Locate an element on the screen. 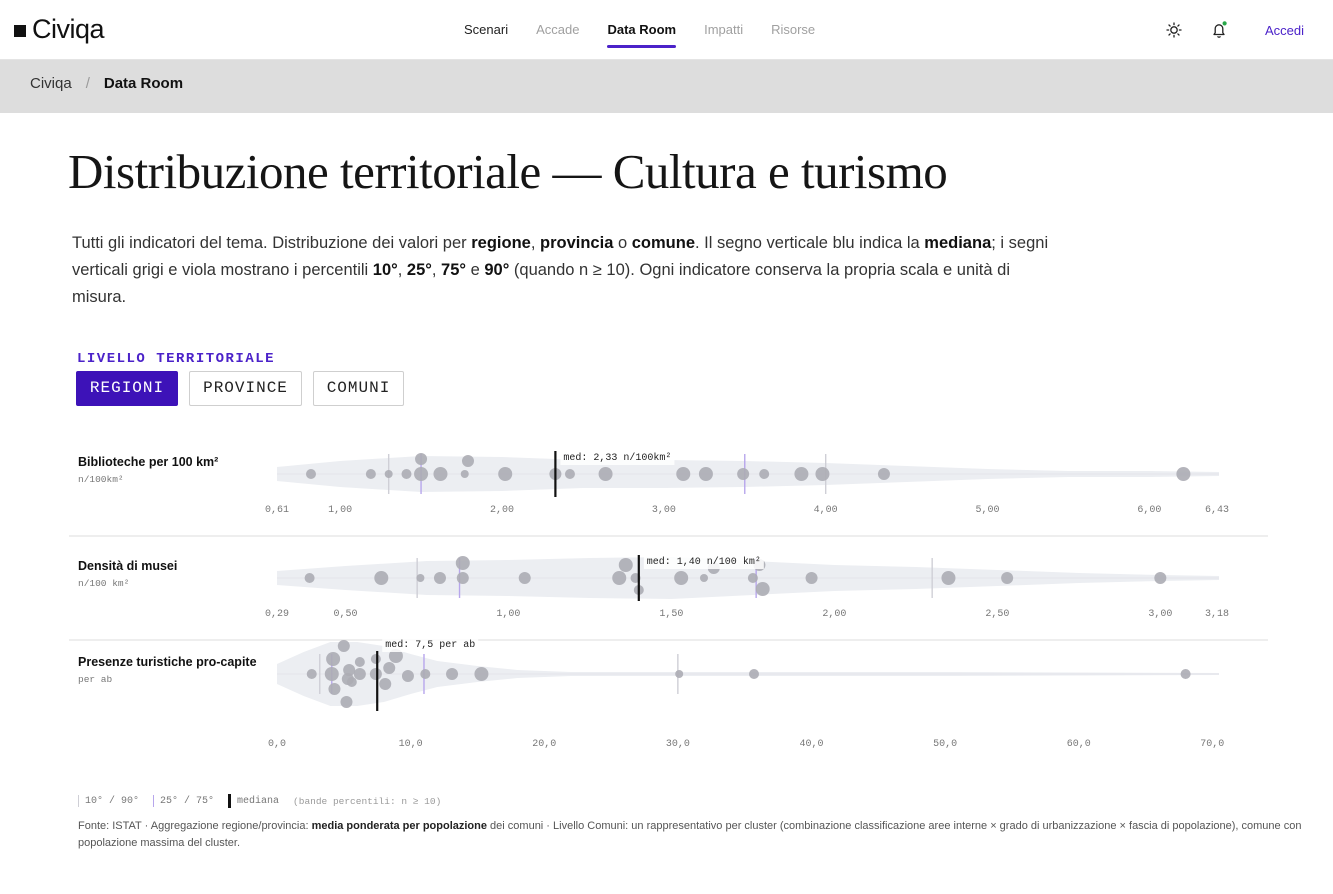  level-label: LIVELLO TERRITORIALE is located at coordinates (176, 359).